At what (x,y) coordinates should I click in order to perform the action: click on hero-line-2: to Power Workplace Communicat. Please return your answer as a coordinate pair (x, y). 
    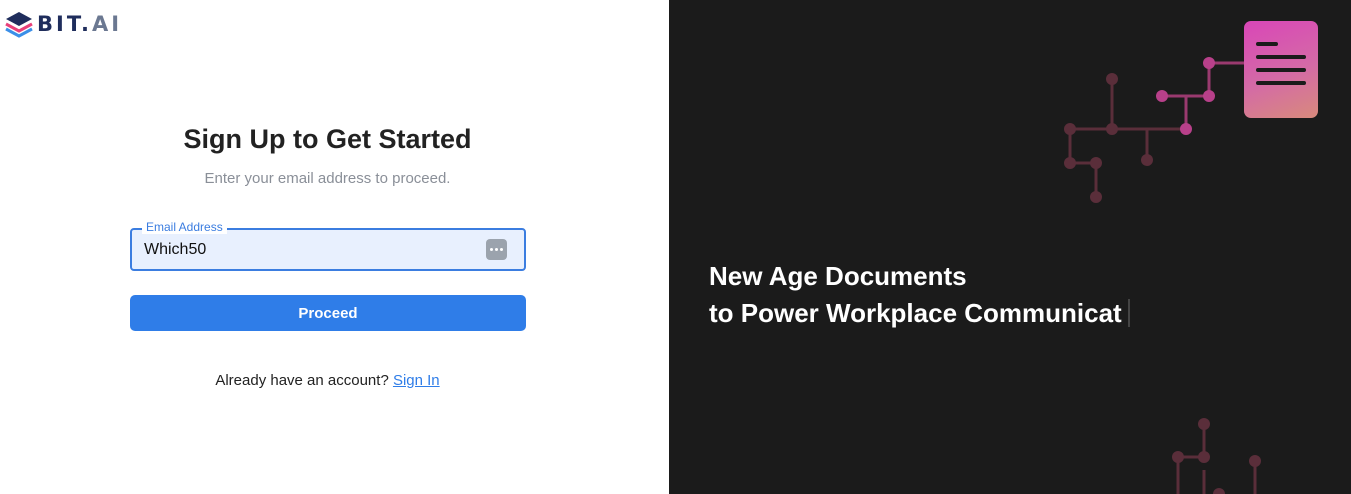
    Looking at the image, I should click on (919, 313).